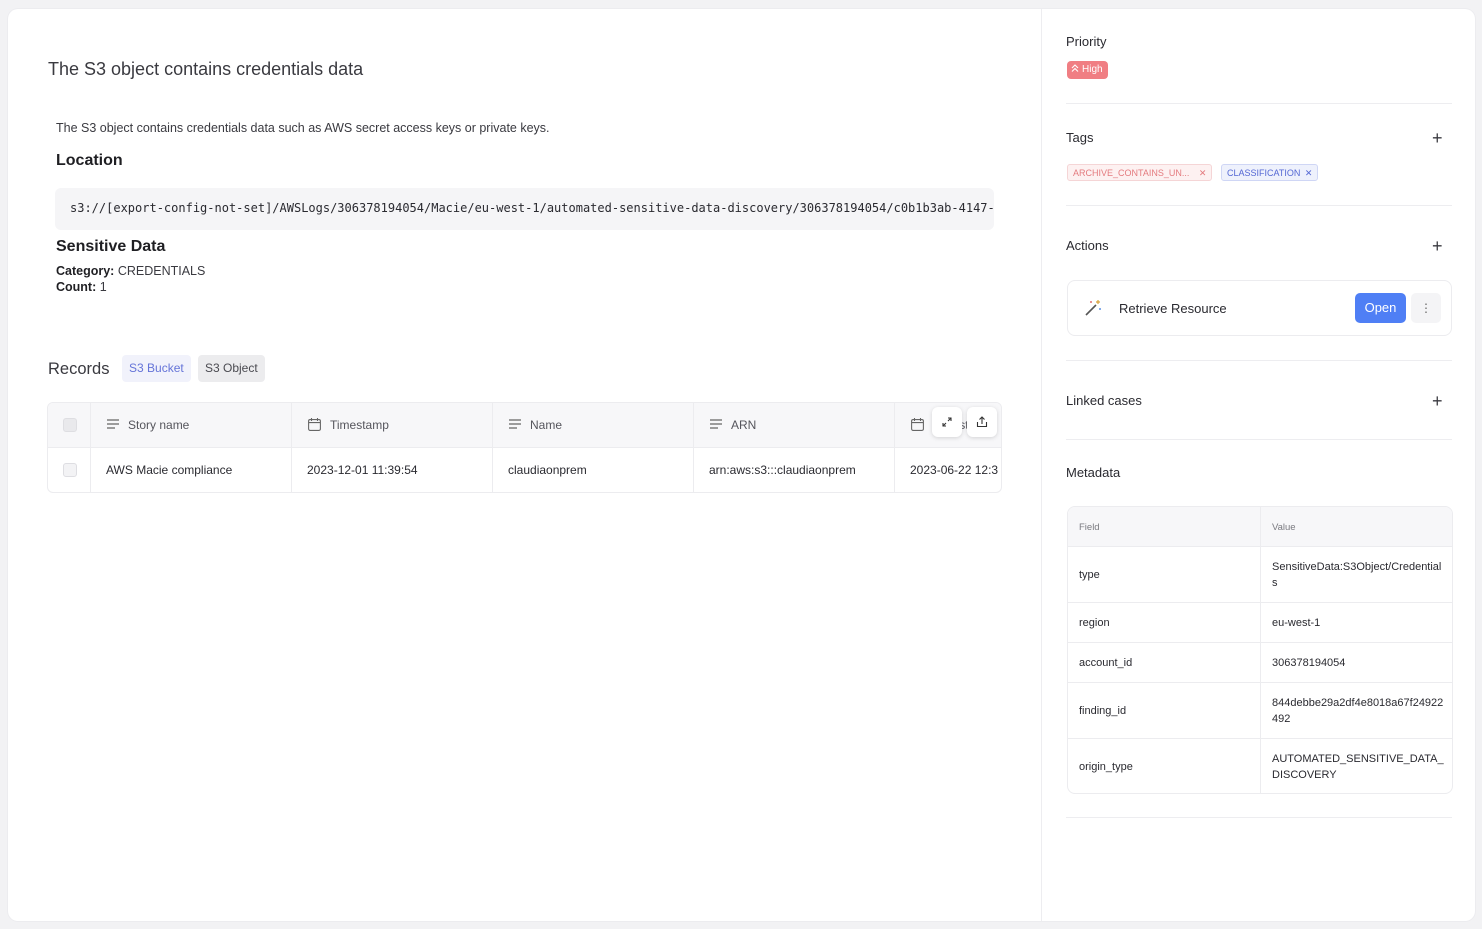  I want to click on location-heading: Location, so click(89, 160).